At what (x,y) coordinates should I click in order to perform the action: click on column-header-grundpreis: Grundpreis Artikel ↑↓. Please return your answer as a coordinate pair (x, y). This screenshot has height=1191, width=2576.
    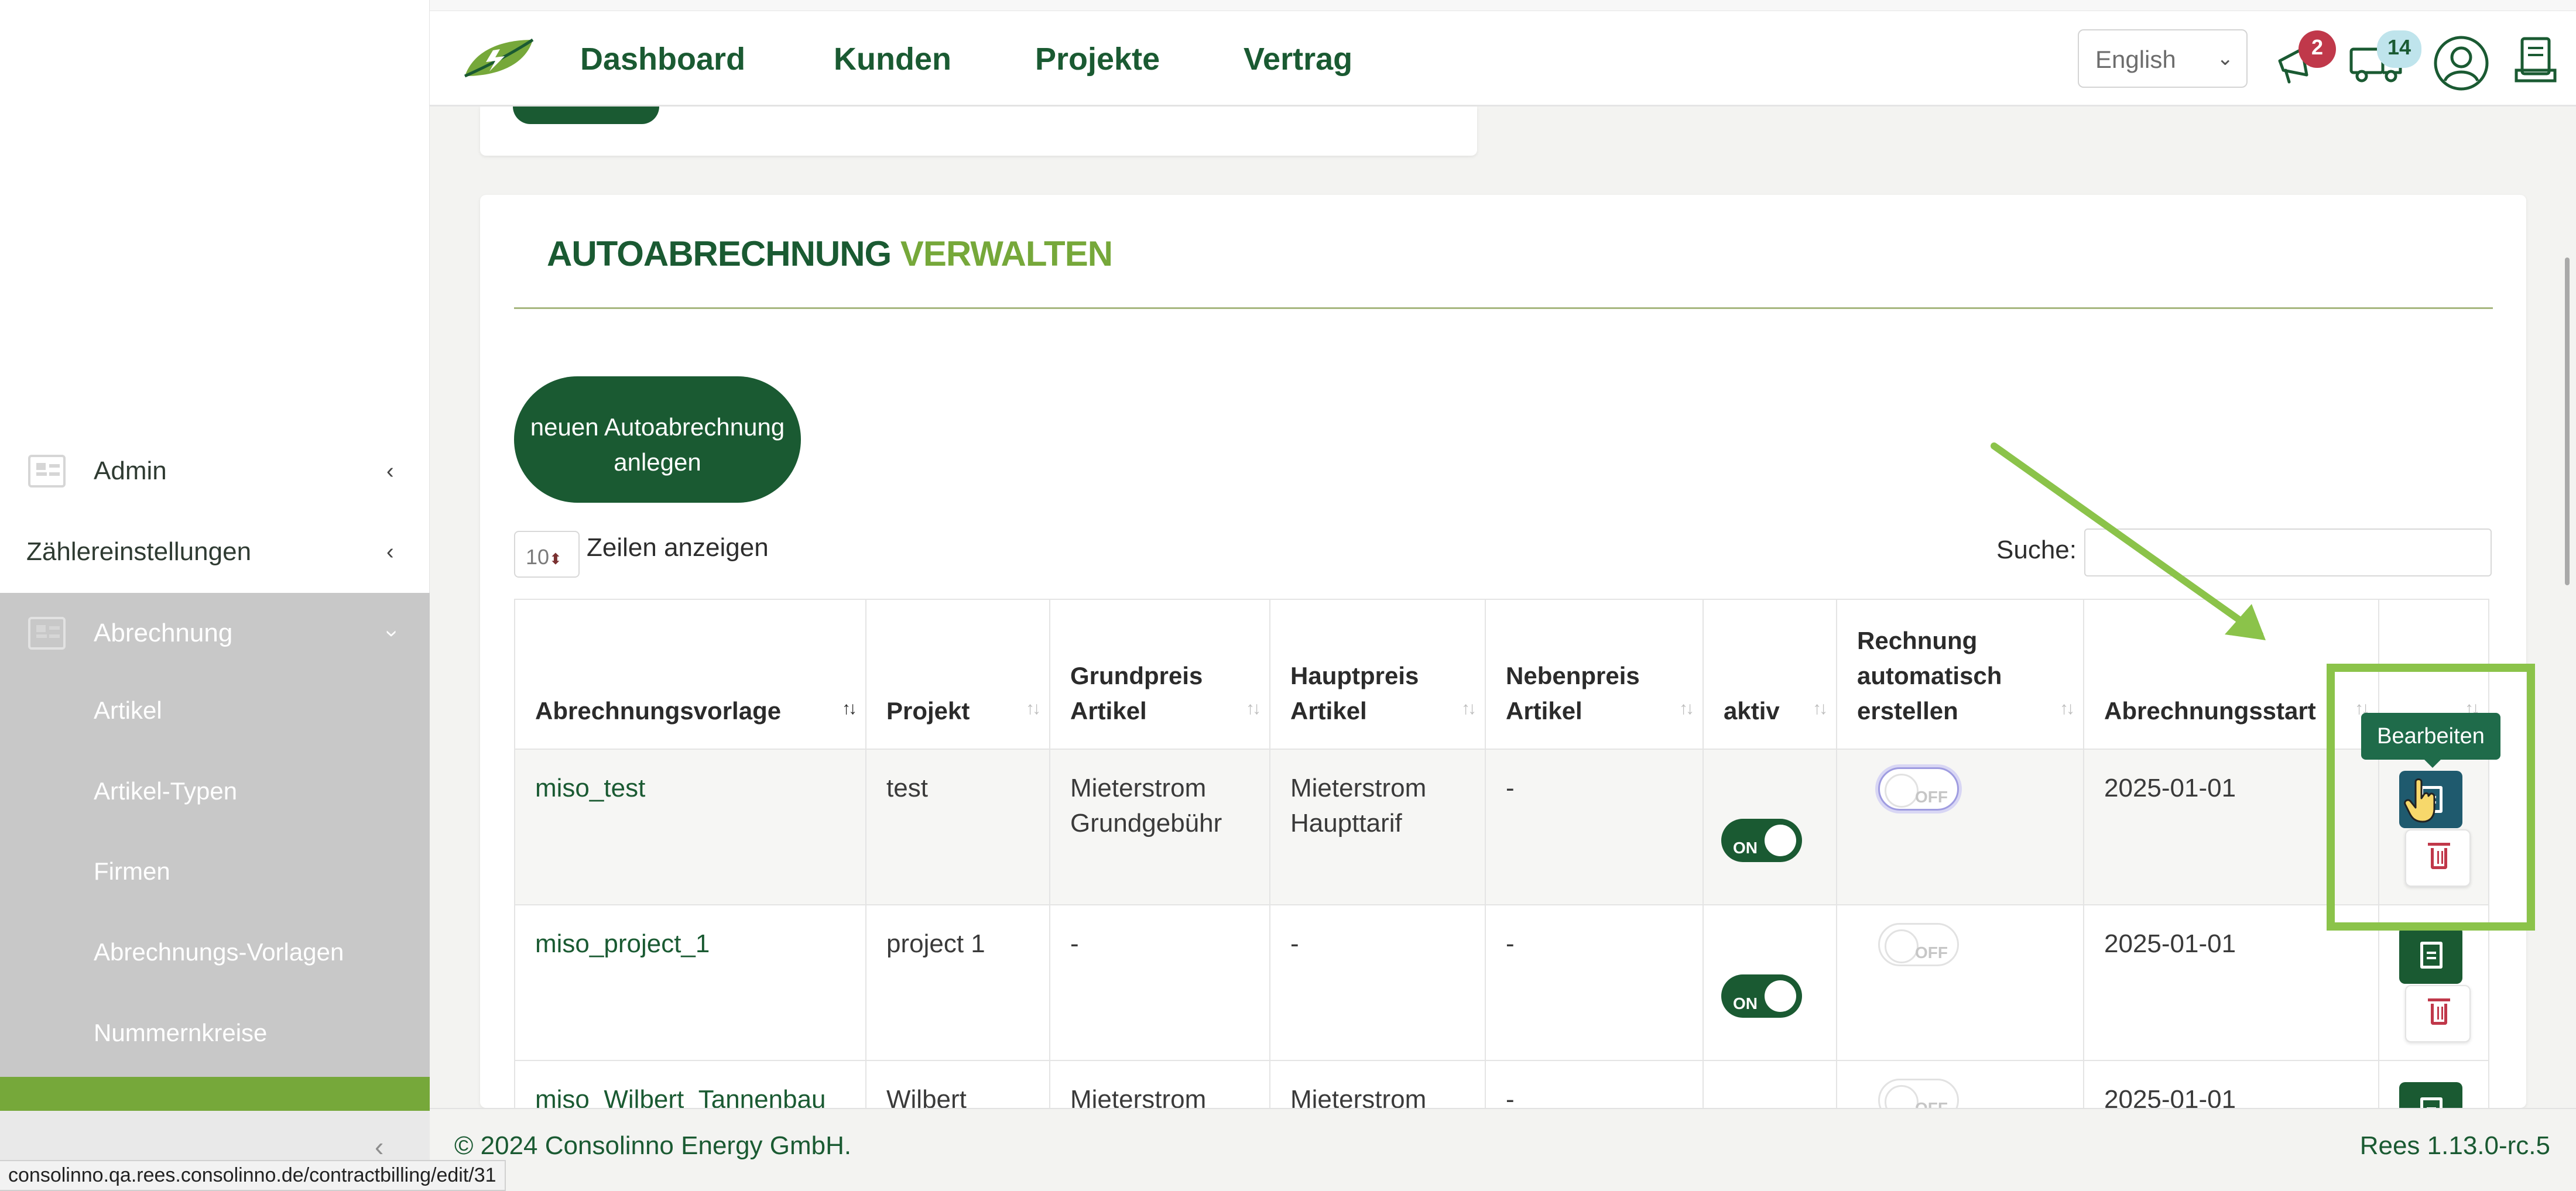
    Looking at the image, I should click on (1159, 674).